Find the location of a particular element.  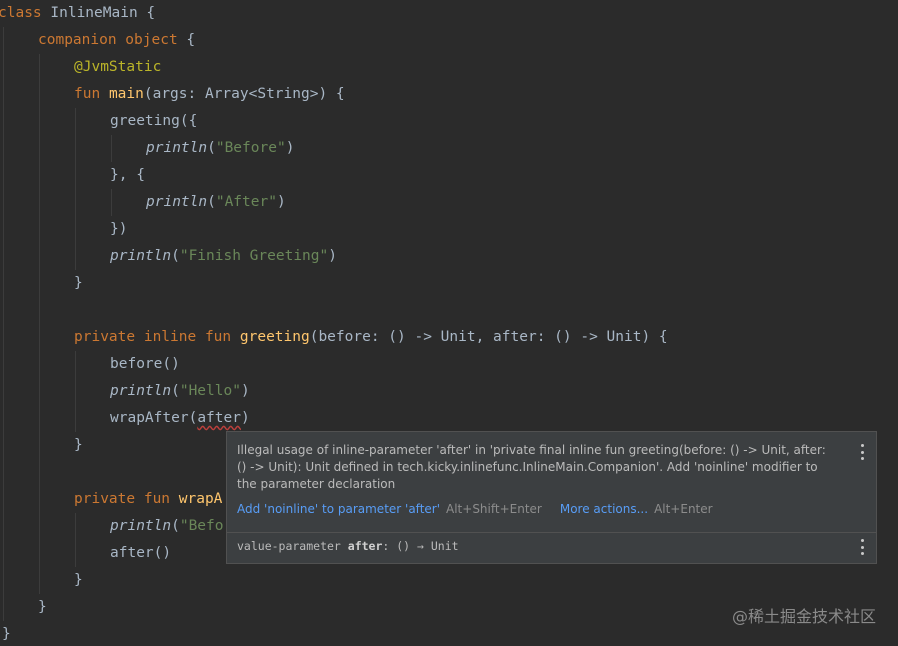

annotation-token: @JvmStatic is located at coordinates (118, 67).